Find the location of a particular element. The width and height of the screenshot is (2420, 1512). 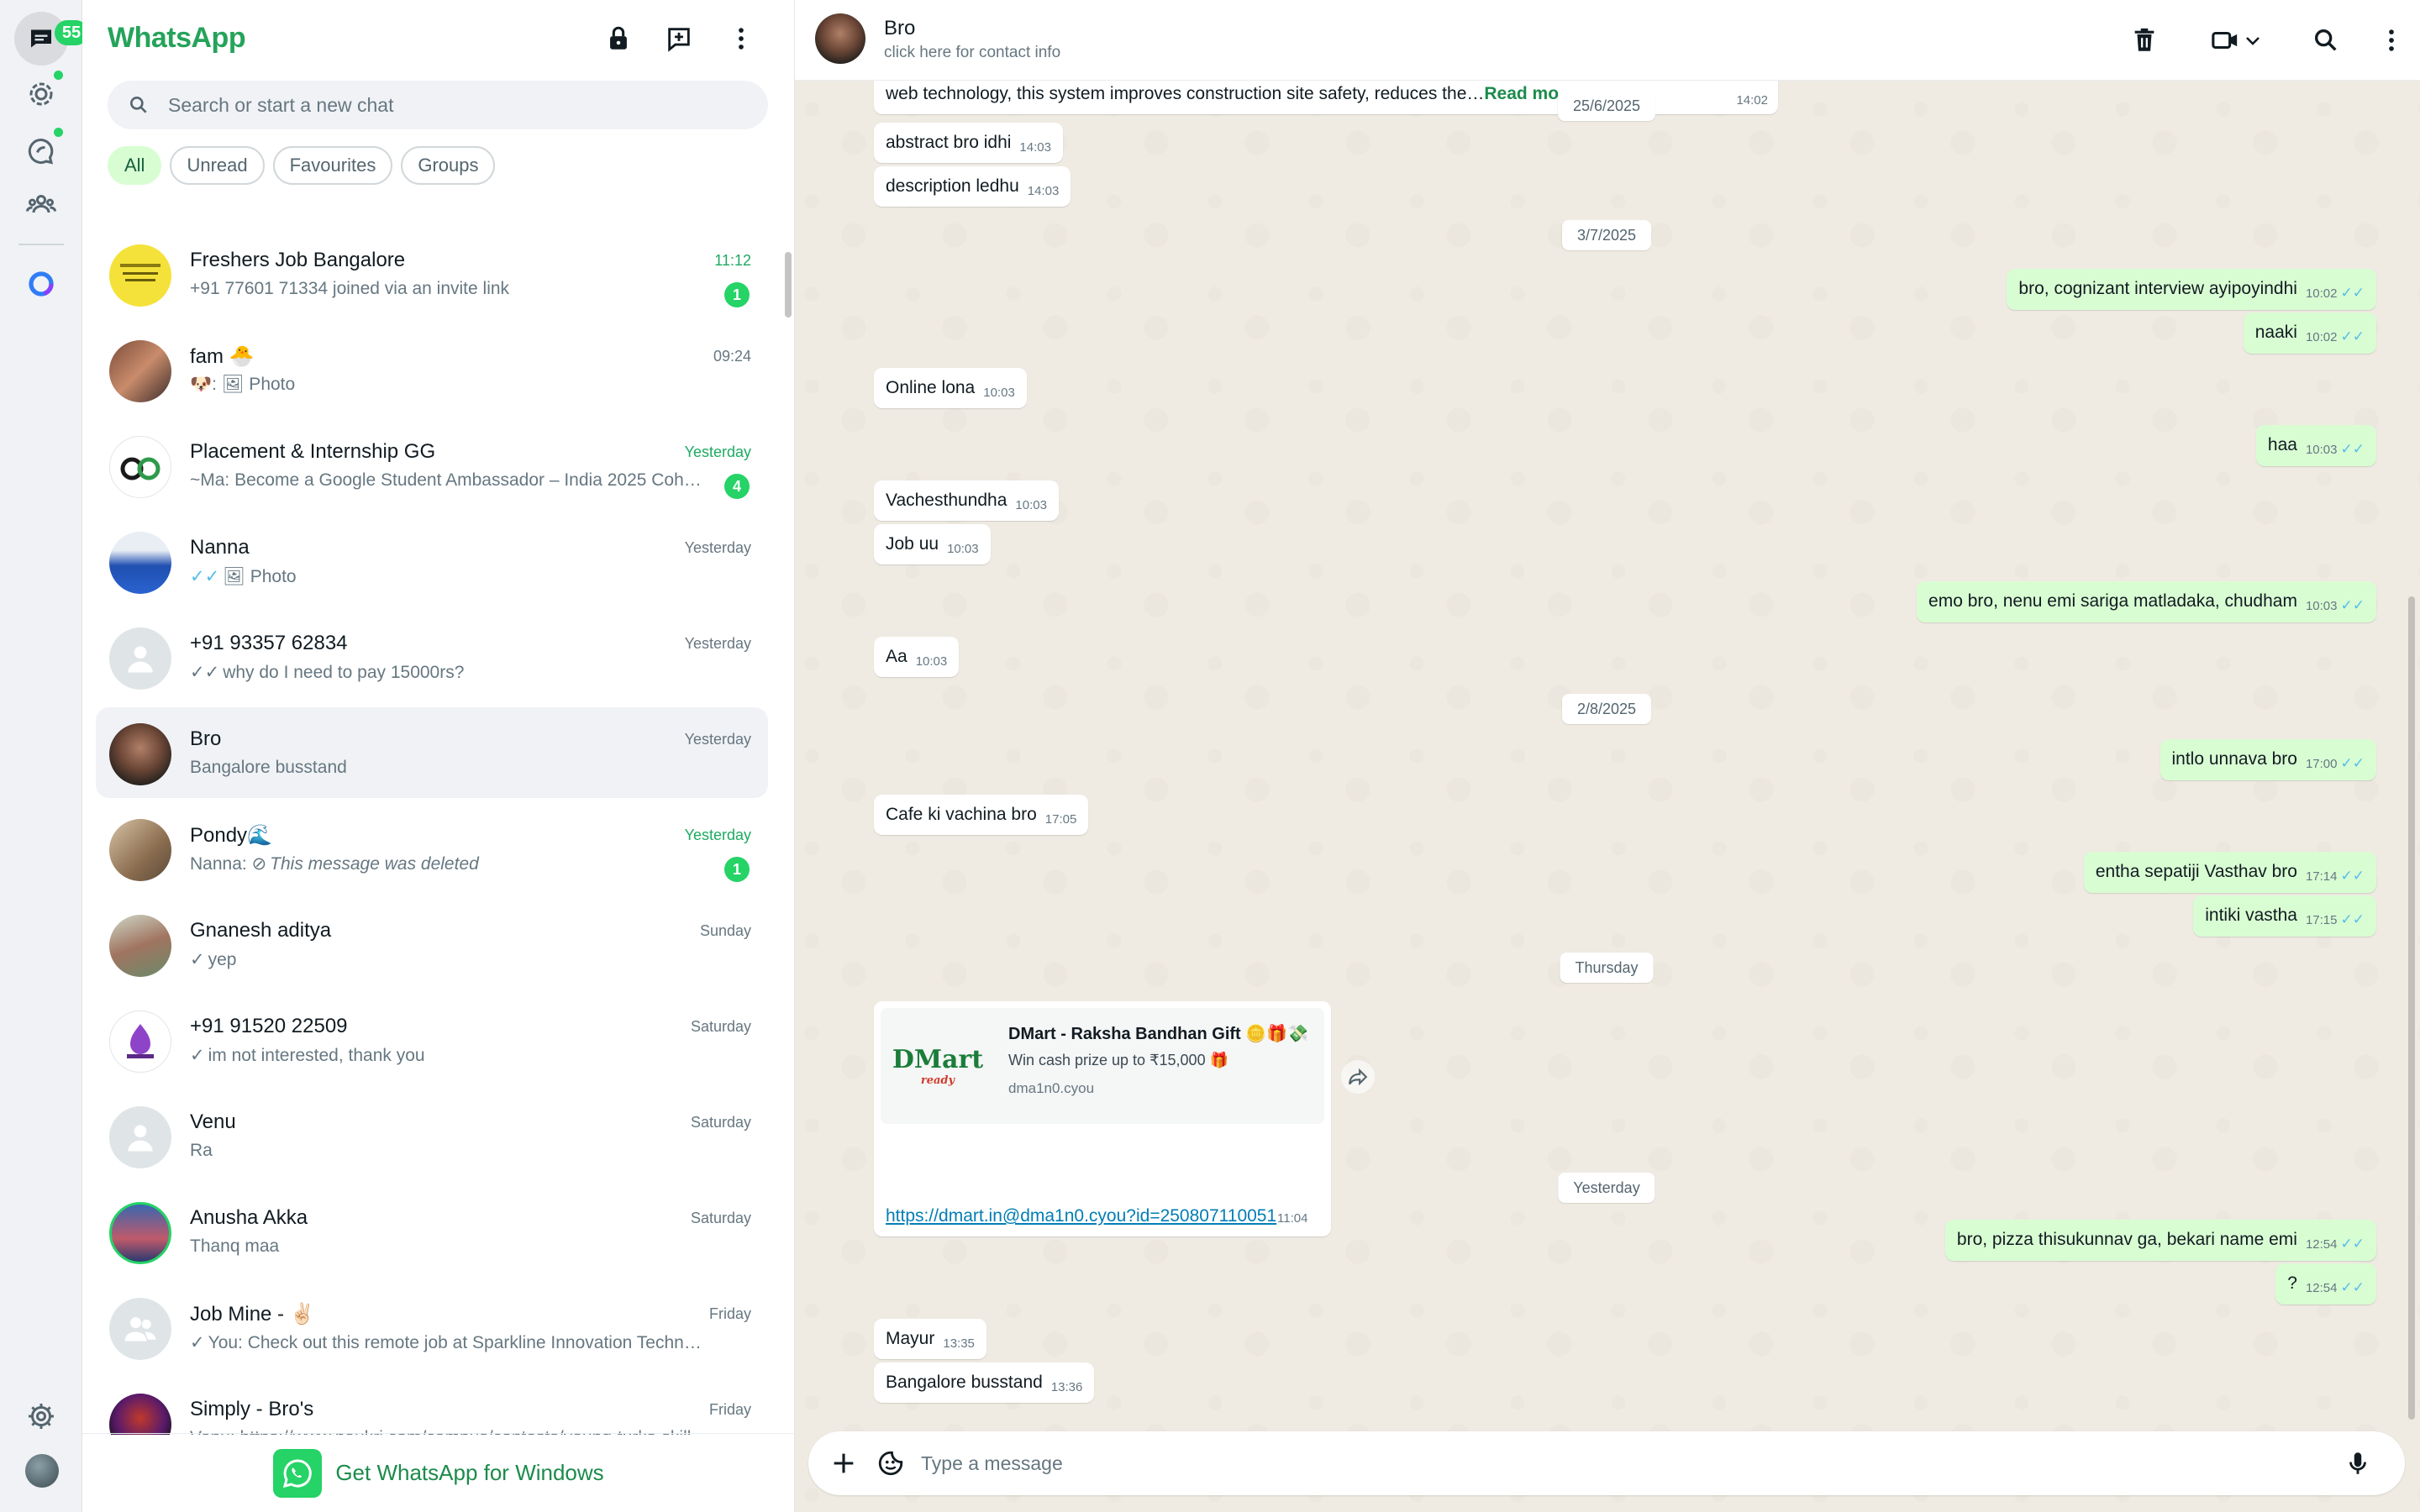

message-bubble-outgoing: naaki 10:02 ✓✓ is located at coordinates (2309, 333).